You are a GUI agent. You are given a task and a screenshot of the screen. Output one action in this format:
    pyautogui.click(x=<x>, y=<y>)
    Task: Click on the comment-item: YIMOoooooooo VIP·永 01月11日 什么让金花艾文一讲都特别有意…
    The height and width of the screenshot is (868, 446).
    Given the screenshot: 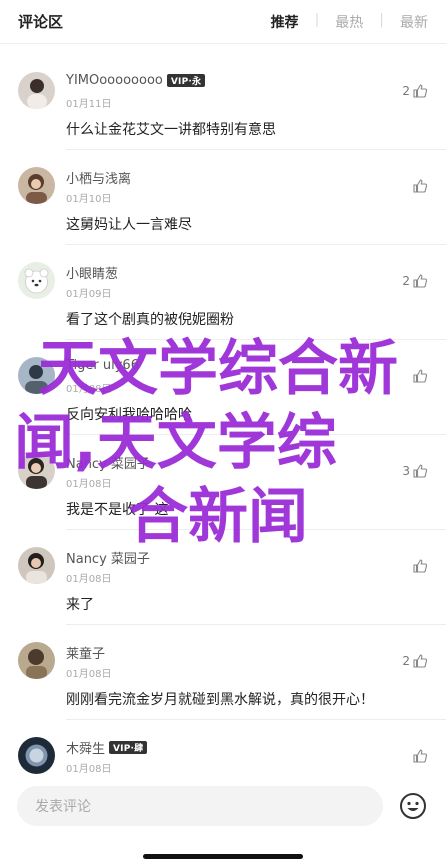 What is the action you would take?
    pyautogui.click(x=223, y=102)
    